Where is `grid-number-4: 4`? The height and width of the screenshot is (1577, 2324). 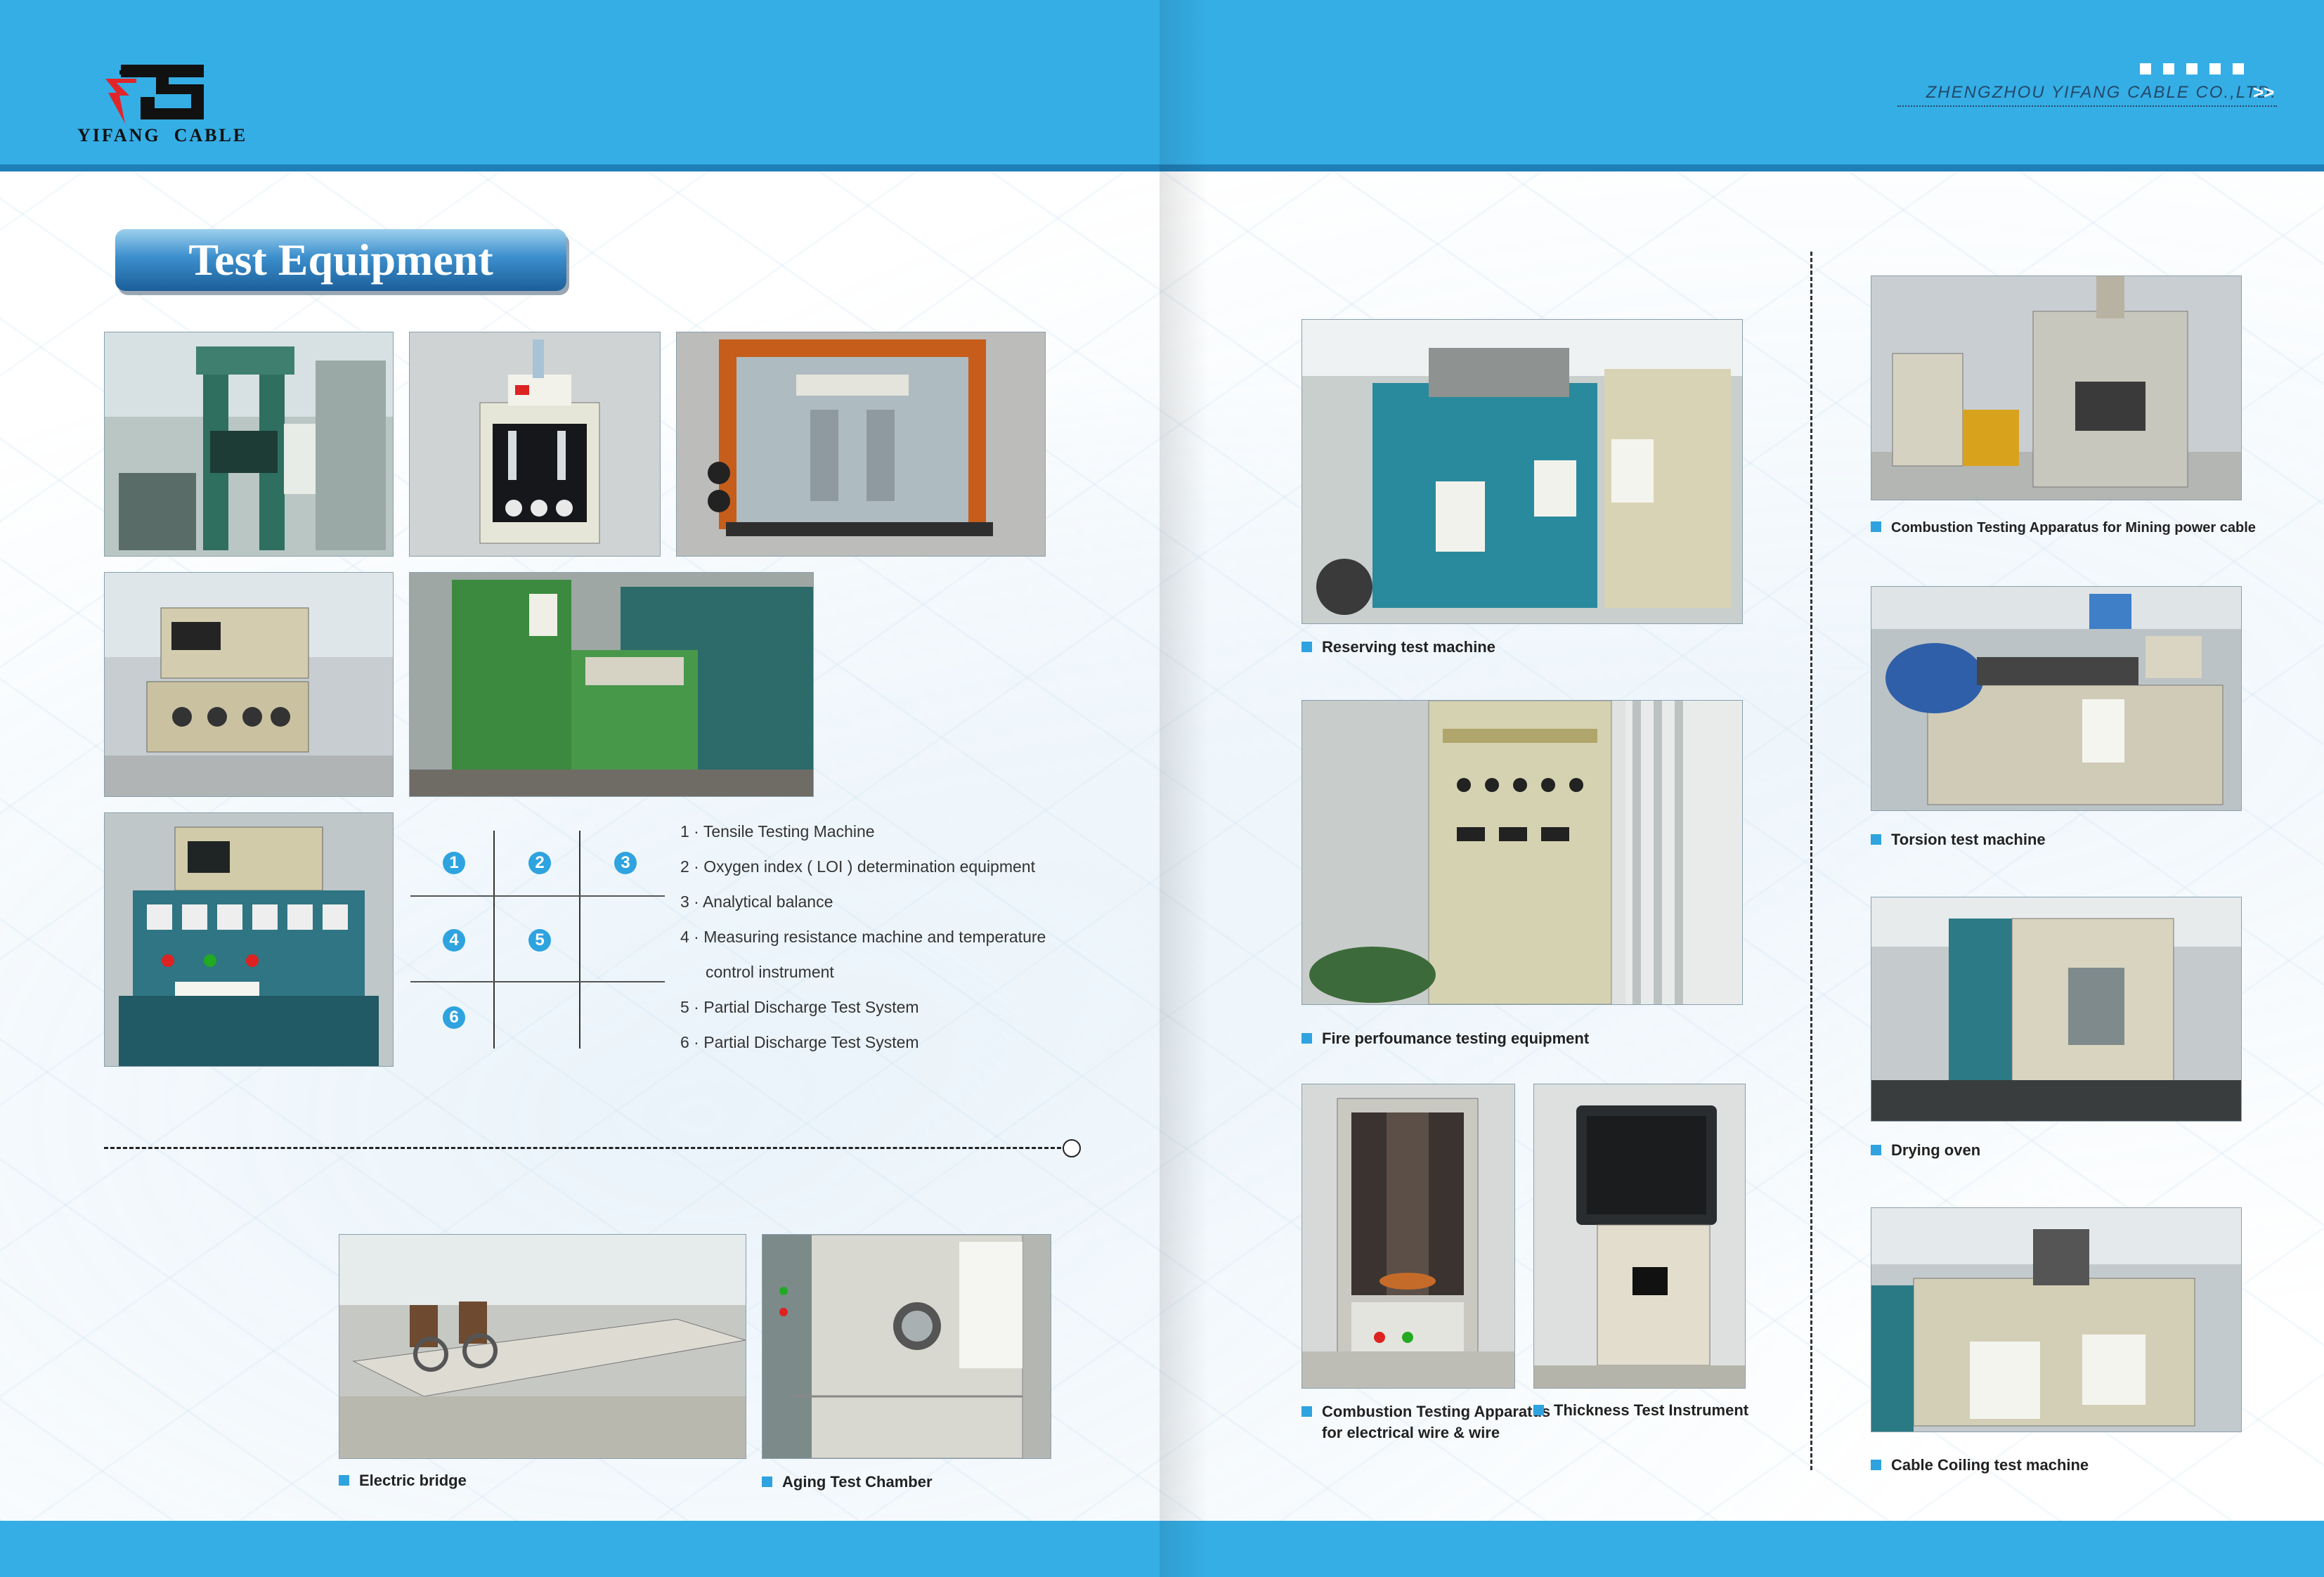 grid-number-4: 4 is located at coordinates (454, 940).